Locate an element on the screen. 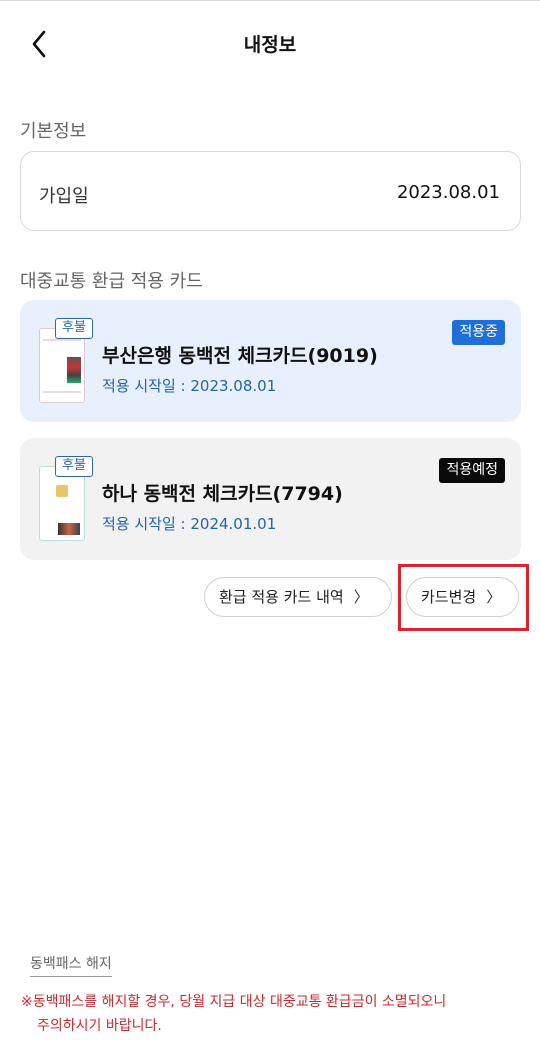 This screenshot has width=540, height=1062. card-name: 부산은행 동백전 체크카드(9019) is located at coordinates (240, 356).